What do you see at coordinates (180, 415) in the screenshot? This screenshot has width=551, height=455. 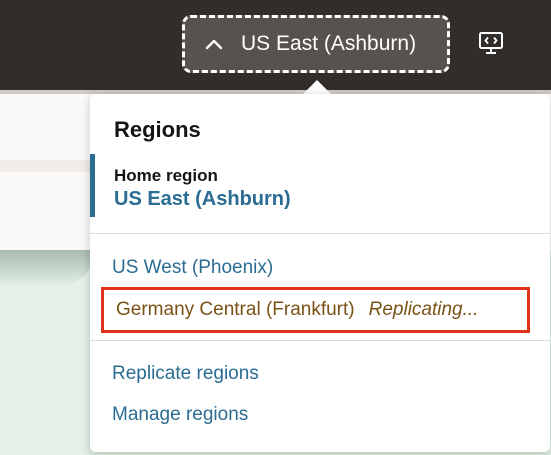 I see `manage-regions-link: Manage regions` at bounding box center [180, 415].